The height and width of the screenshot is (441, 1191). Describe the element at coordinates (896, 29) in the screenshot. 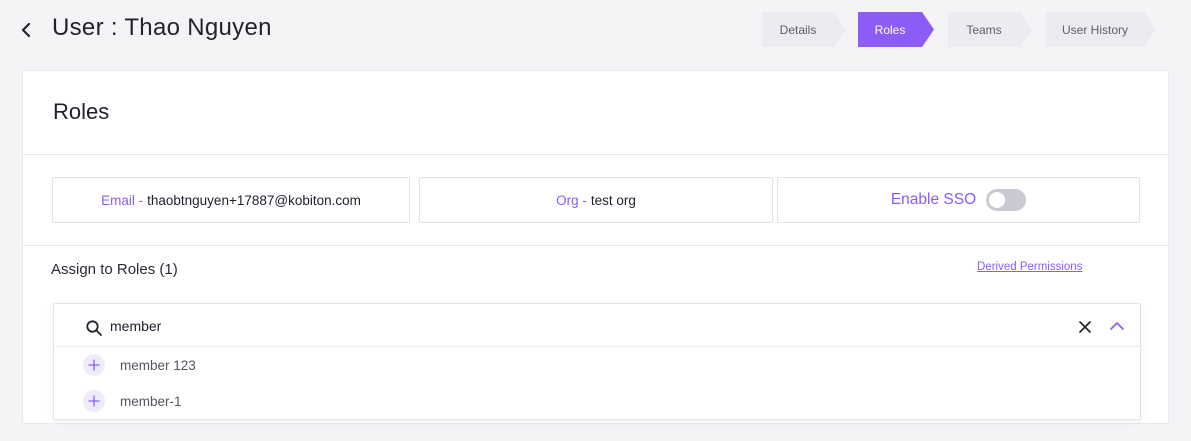

I see `tab-roles: Roles` at that location.